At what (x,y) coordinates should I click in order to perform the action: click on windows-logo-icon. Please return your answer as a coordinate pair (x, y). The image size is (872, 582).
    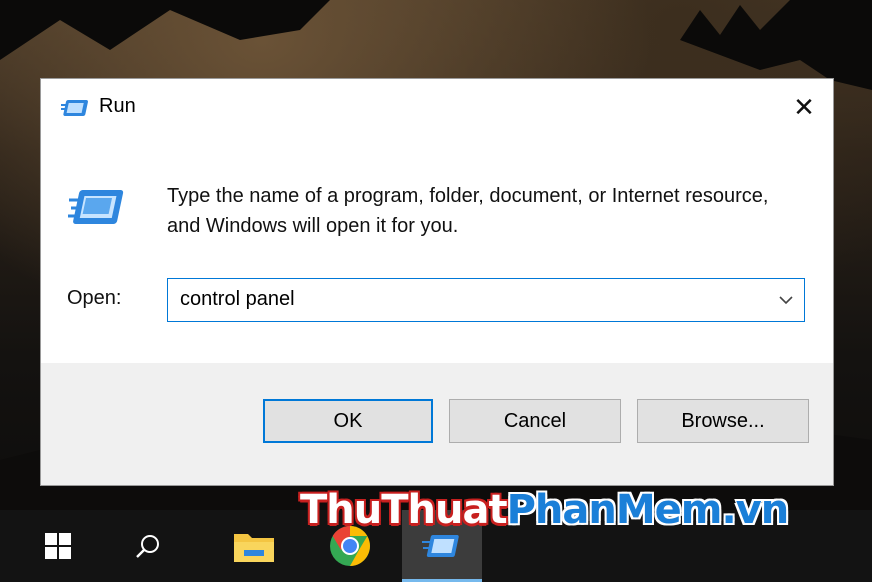
    Looking at the image, I should click on (58, 546).